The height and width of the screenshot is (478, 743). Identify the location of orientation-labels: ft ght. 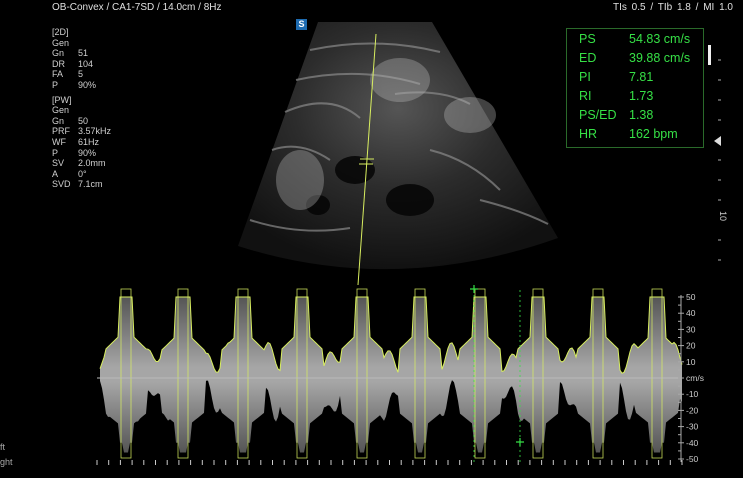
(6, 455).